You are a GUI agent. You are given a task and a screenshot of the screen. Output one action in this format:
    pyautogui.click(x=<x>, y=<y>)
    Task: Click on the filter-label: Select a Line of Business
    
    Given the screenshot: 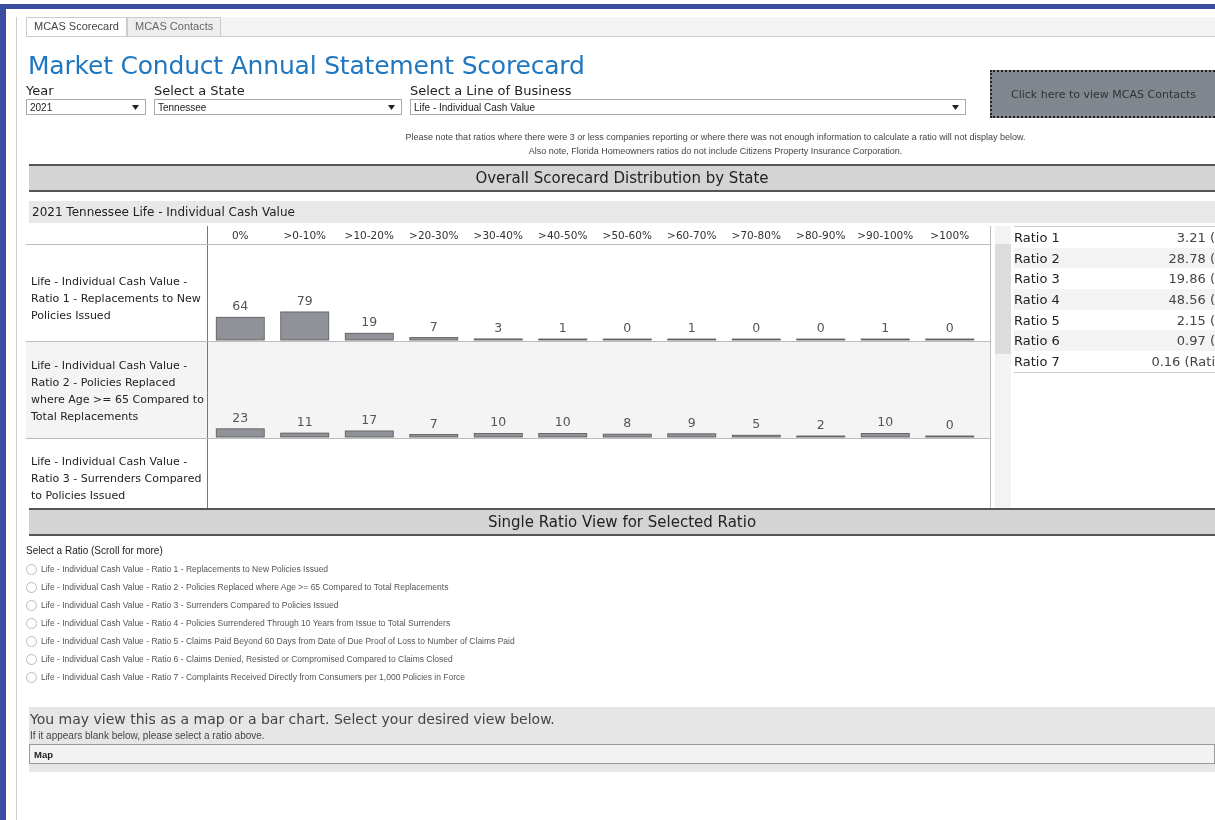 What is the action you would take?
    pyautogui.click(x=491, y=90)
    